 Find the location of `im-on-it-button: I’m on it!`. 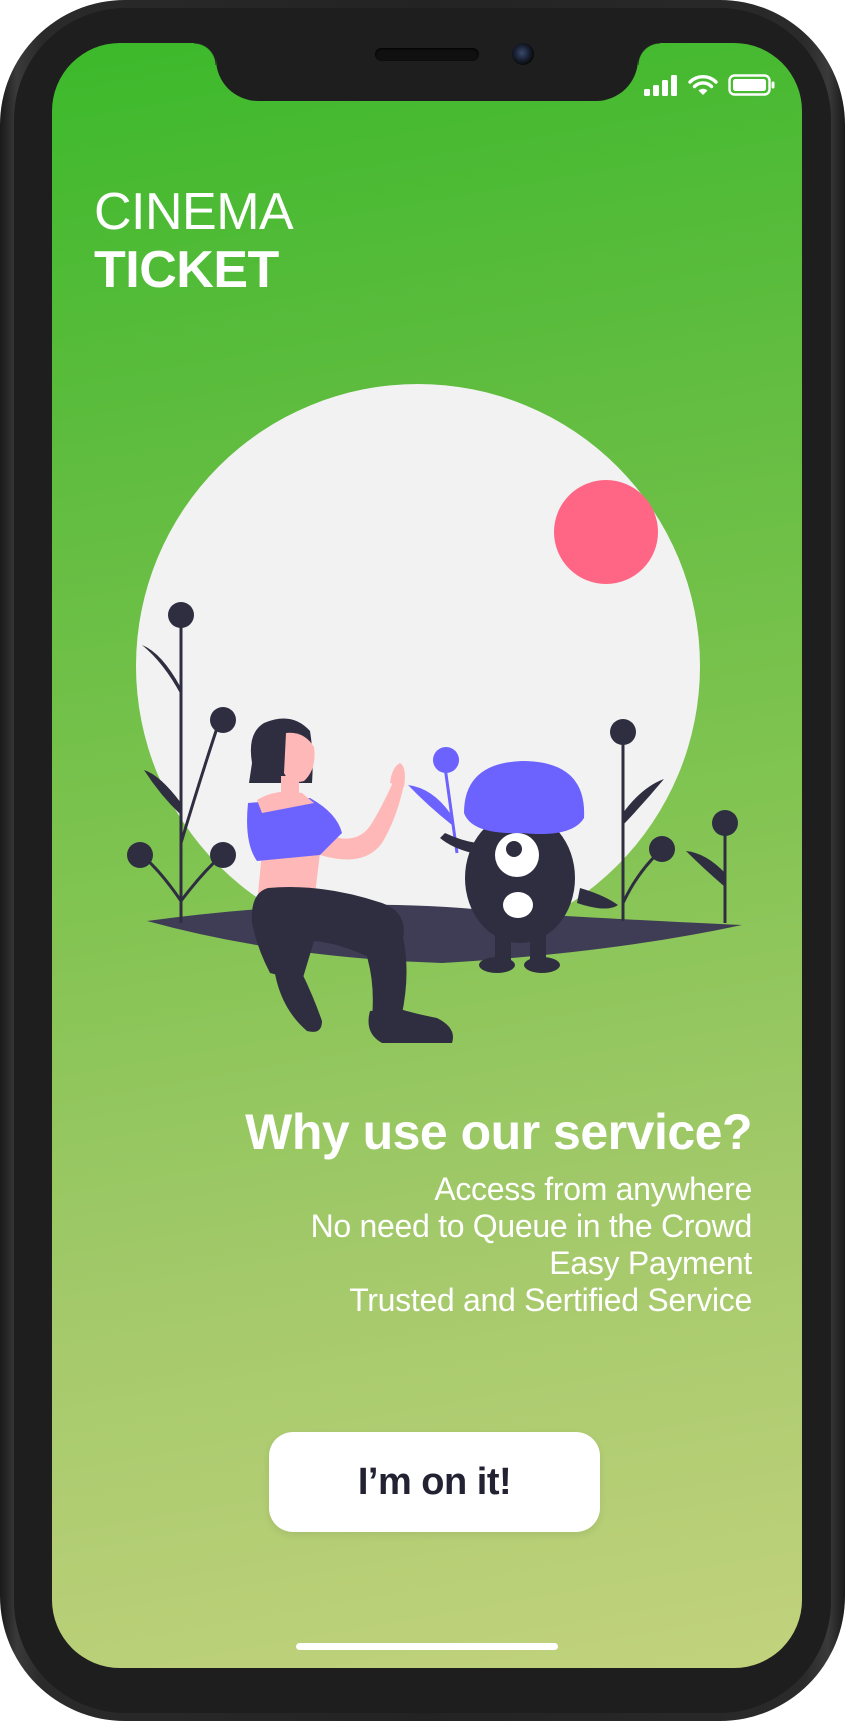

im-on-it-button: I’m on it! is located at coordinates (434, 1482).